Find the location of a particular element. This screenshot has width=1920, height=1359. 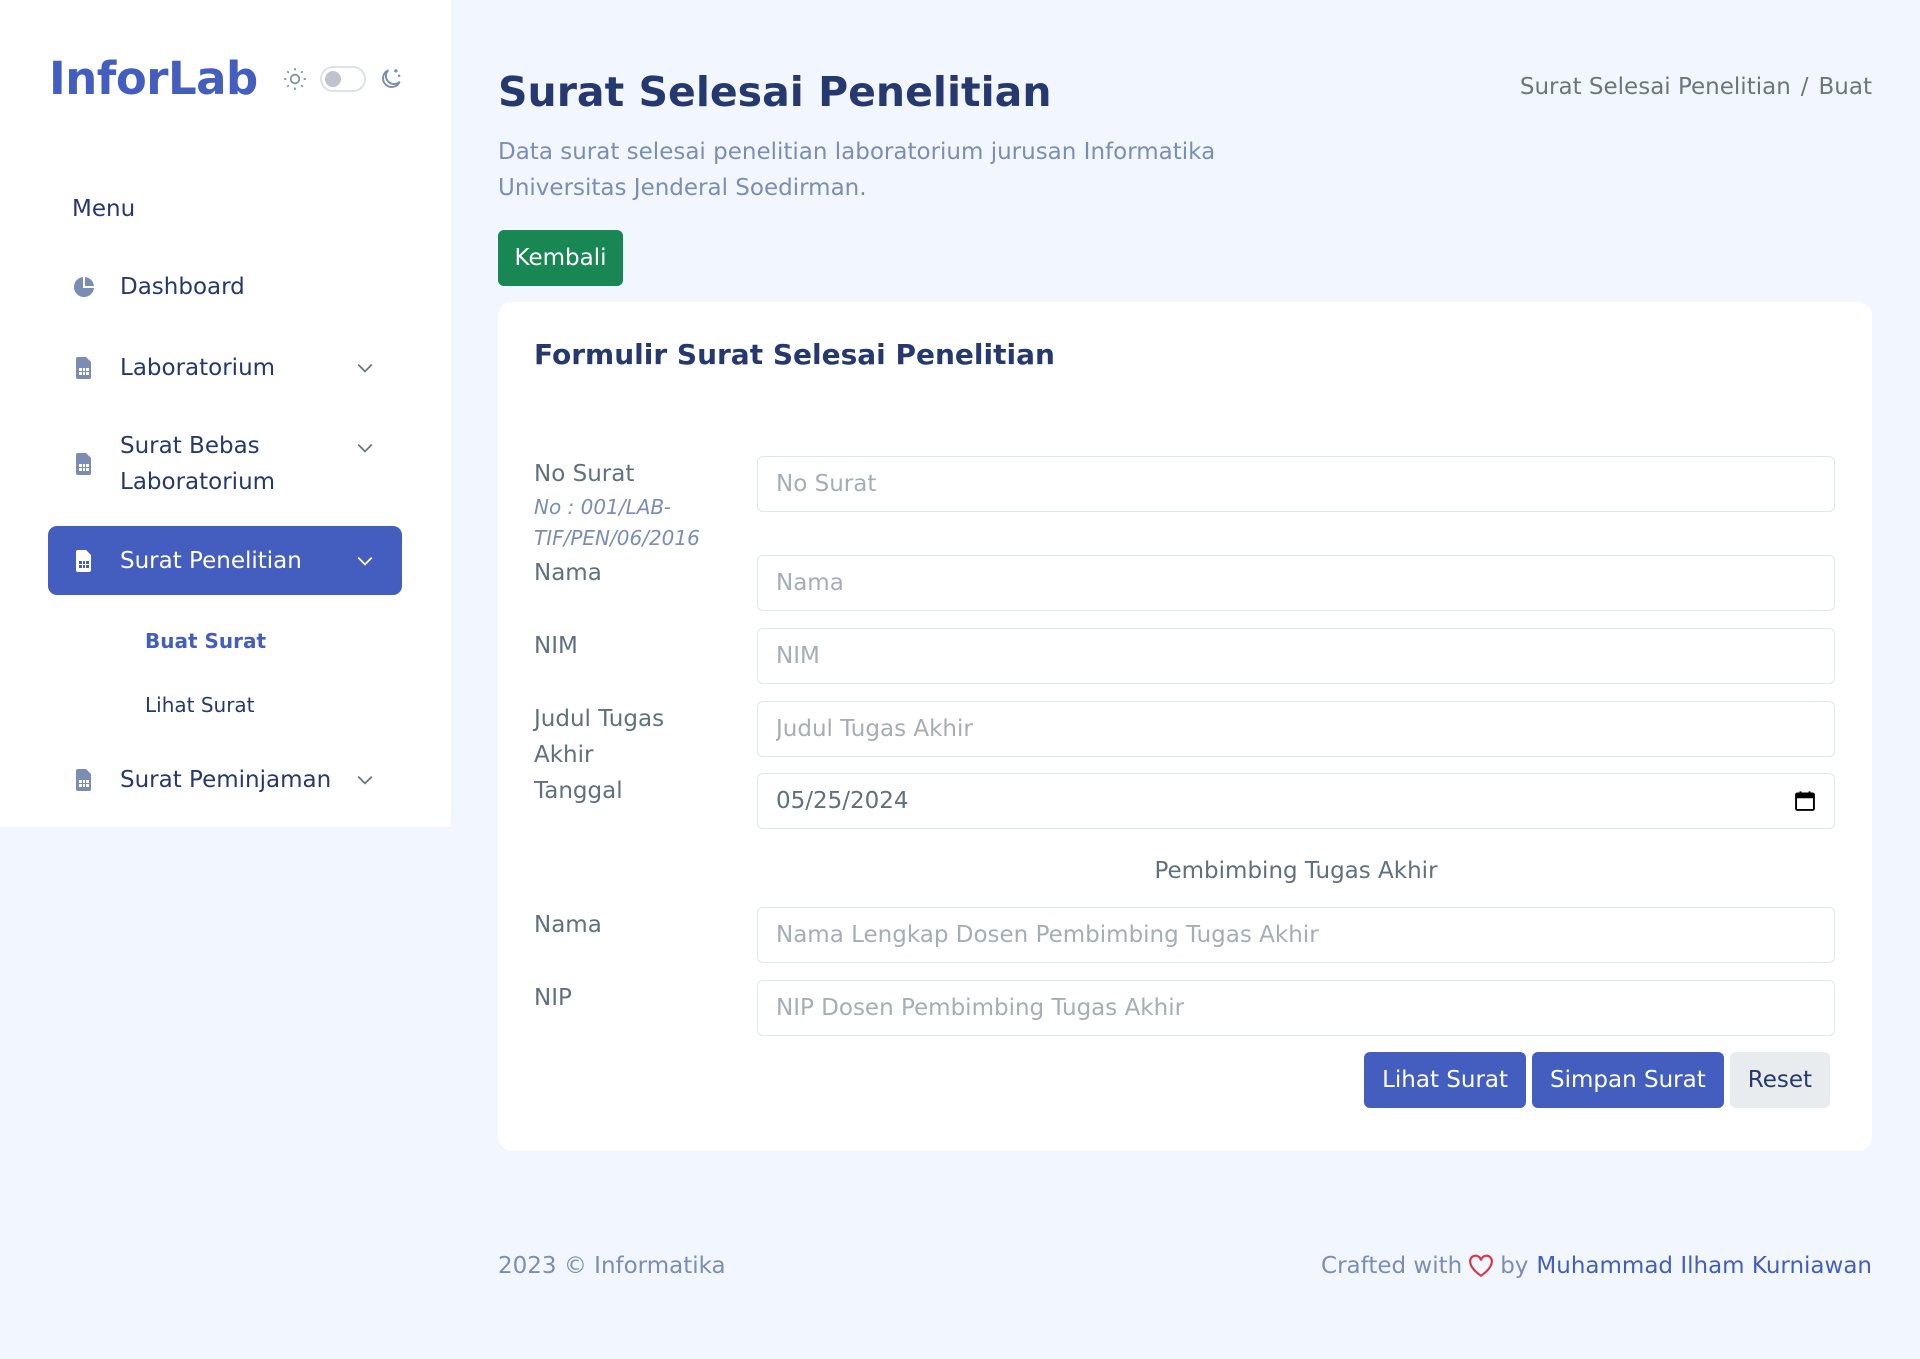

tanggal-date-input: 05/25/2024 is located at coordinates (1296, 801).